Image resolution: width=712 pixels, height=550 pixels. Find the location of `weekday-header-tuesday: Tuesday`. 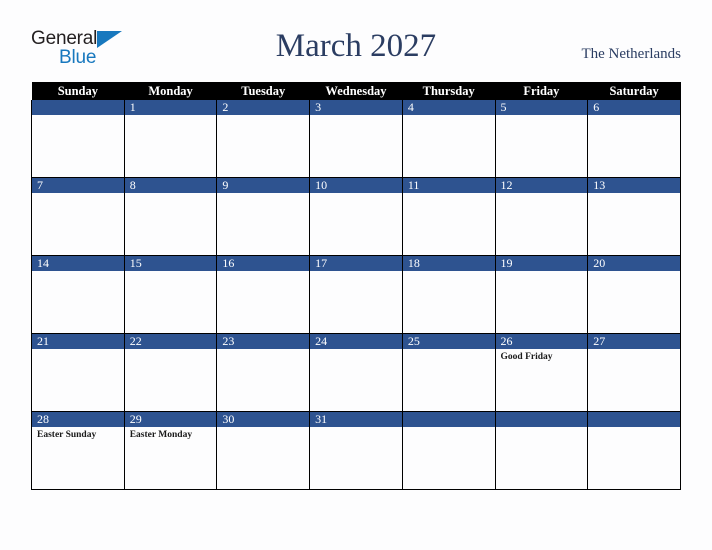

weekday-header-tuesday: Tuesday is located at coordinates (263, 91).